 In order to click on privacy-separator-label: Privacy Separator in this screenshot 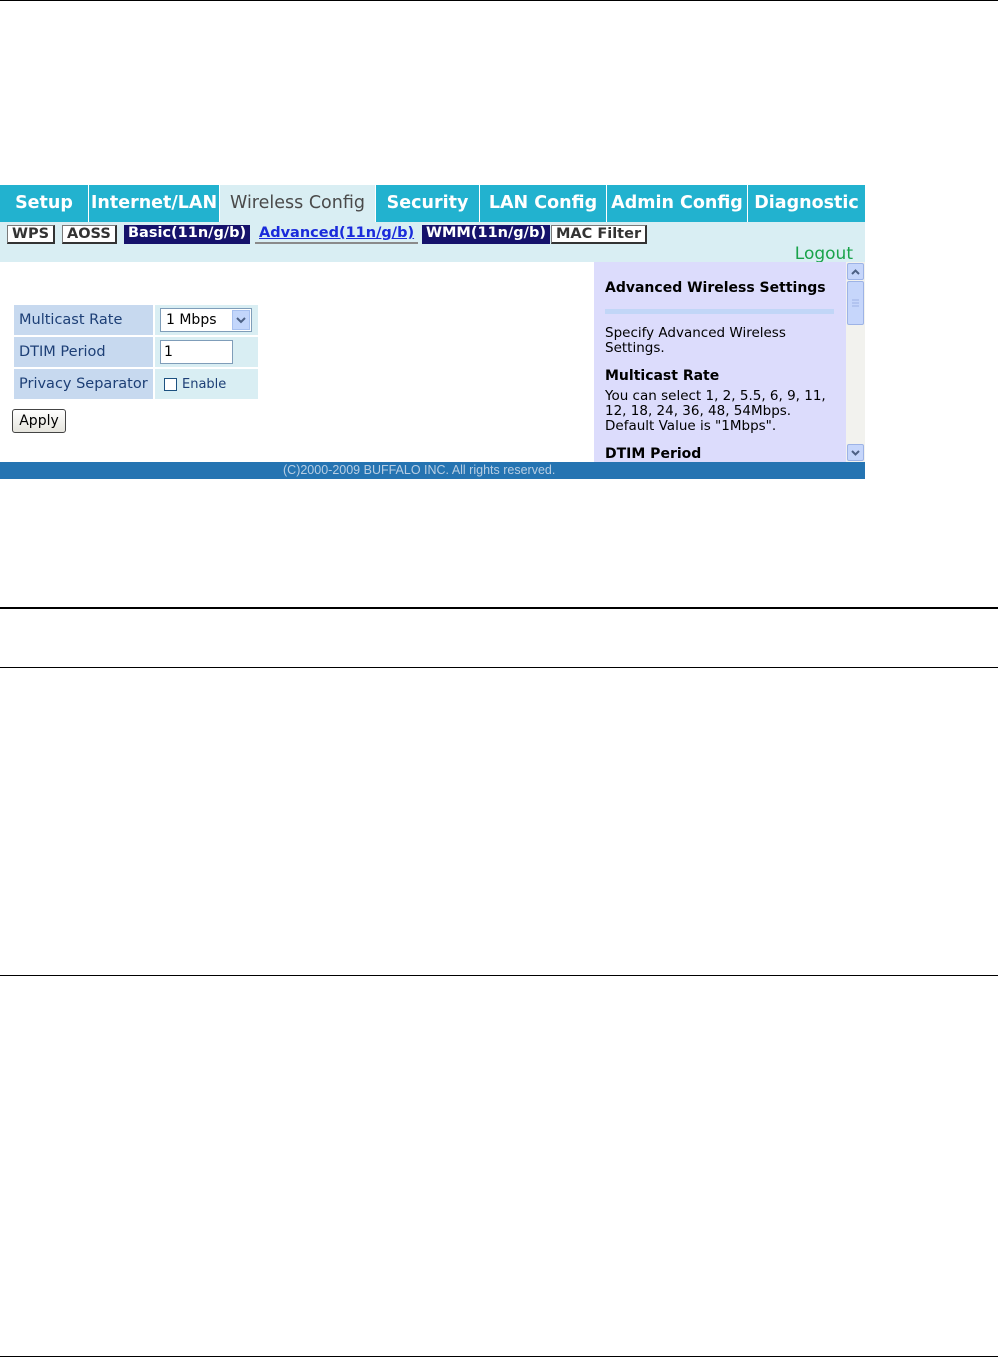, I will do `click(83, 384)`.